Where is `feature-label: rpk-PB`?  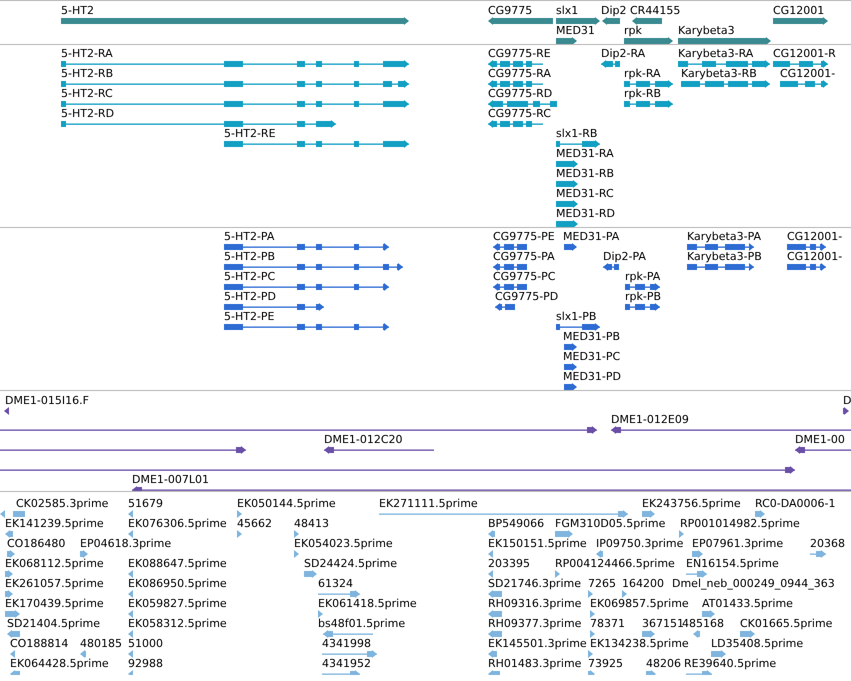 feature-label: rpk-PB is located at coordinates (643, 296).